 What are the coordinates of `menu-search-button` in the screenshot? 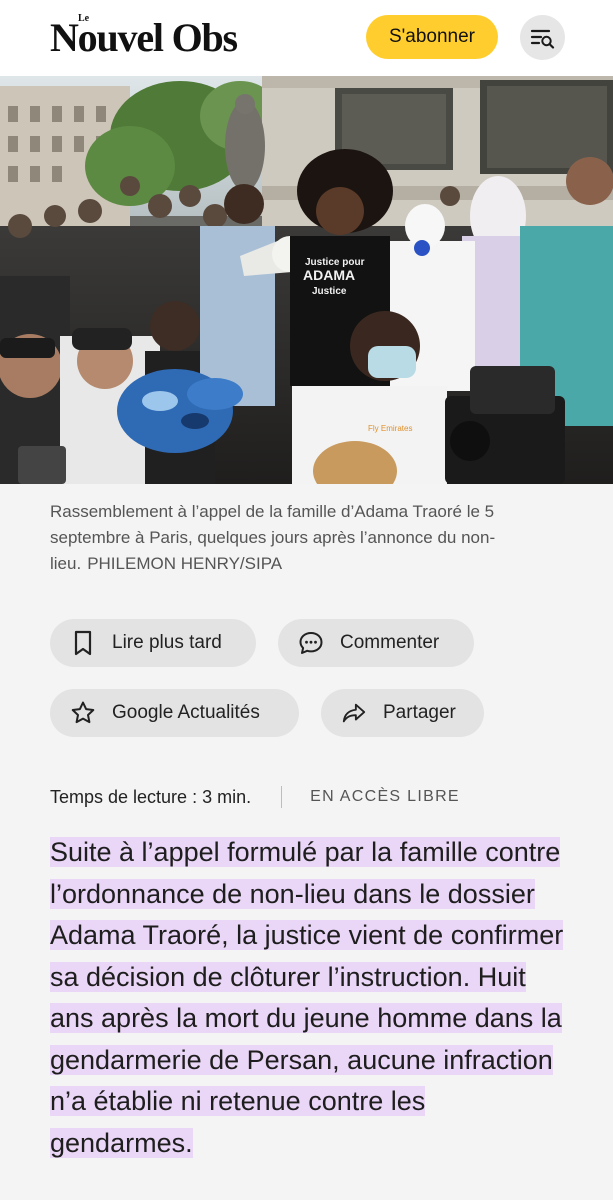 It's located at (542, 37).